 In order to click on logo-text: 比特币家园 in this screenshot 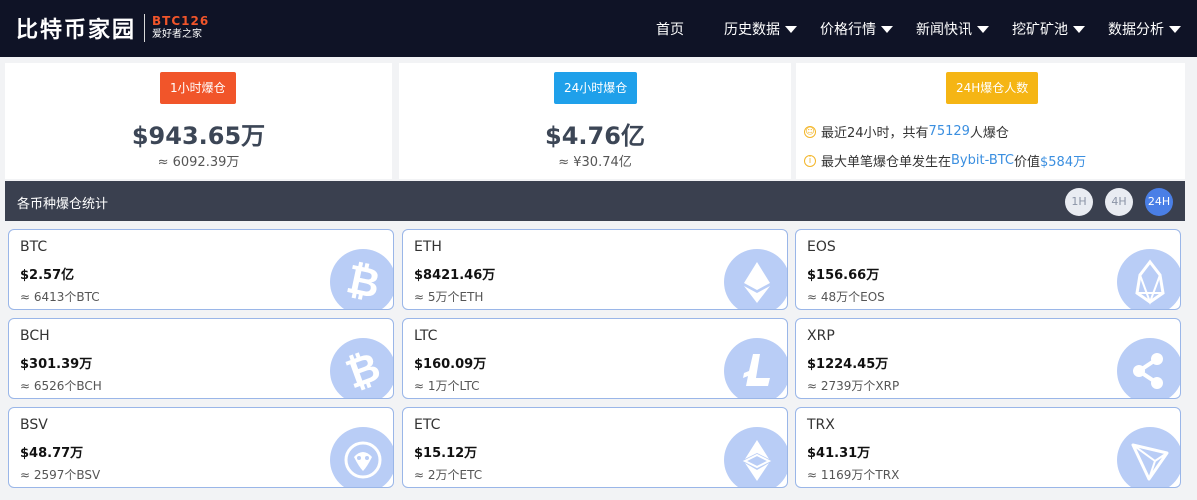, I will do `click(76, 30)`.